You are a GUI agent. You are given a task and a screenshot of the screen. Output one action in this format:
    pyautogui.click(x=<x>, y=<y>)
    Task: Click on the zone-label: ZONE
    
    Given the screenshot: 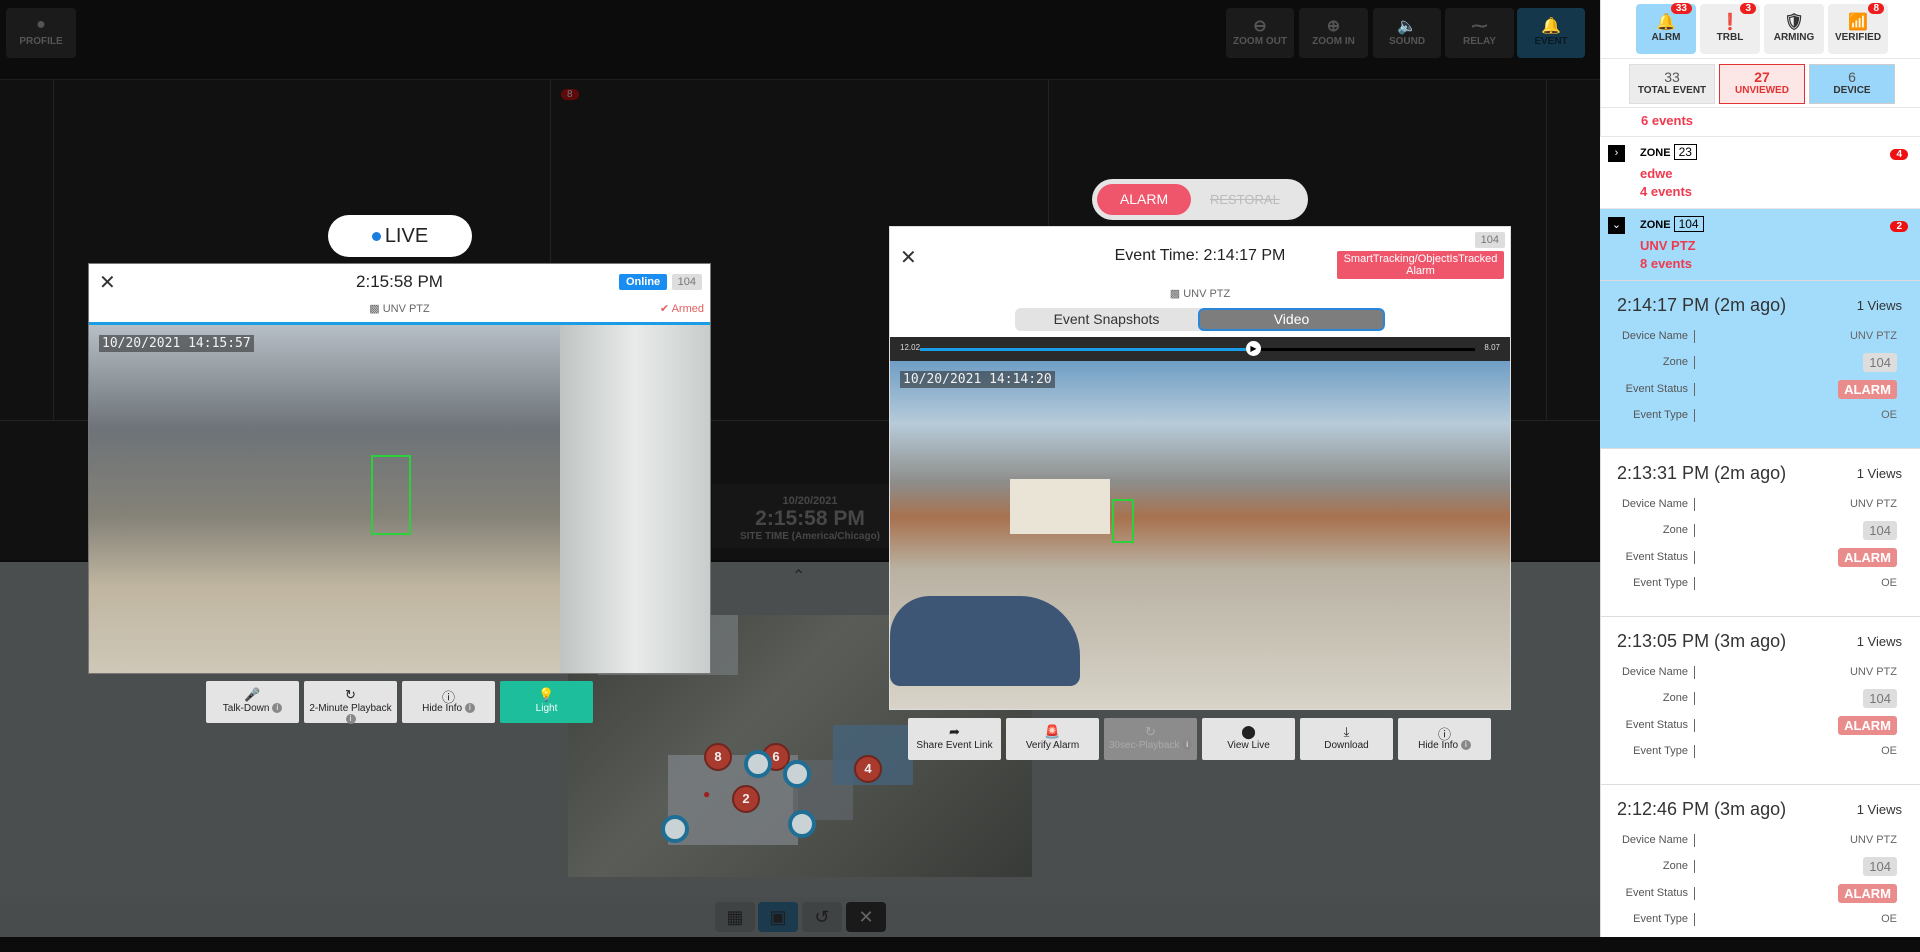 What is the action you would take?
    pyautogui.click(x=1655, y=153)
    